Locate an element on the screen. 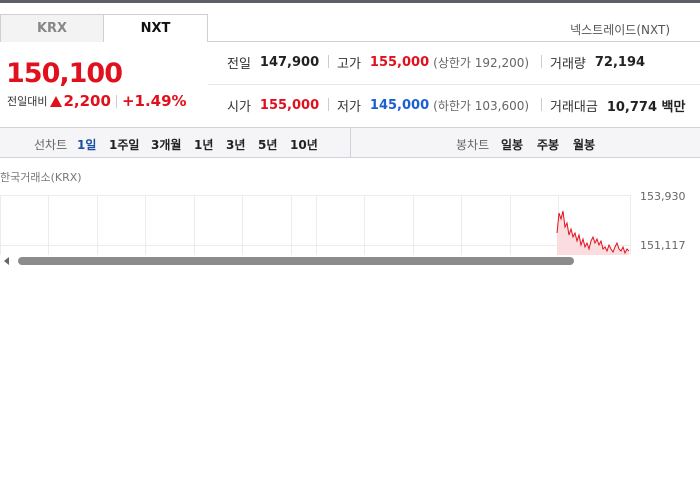 The height and width of the screenshot is (490, 700). stat-open: 시가 155,000 is located at coordinates (273, 105).